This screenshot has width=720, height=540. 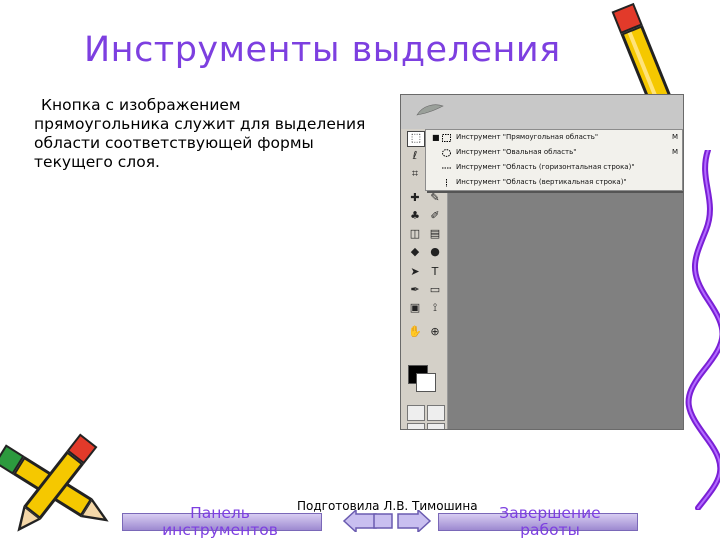 What do you see at coordinates (435, 216) in the screenshot?
I see `history-brush-icon: ✐` at bounding box center [435, 216].